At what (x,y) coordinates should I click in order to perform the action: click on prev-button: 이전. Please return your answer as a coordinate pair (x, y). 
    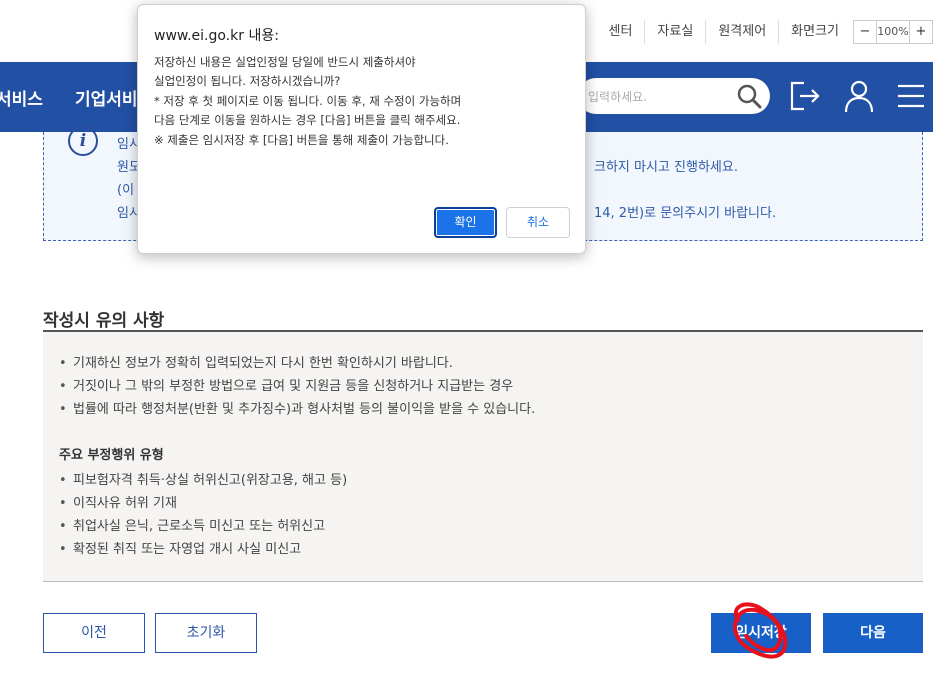
    Looking at the image, I should click on (94, 633).